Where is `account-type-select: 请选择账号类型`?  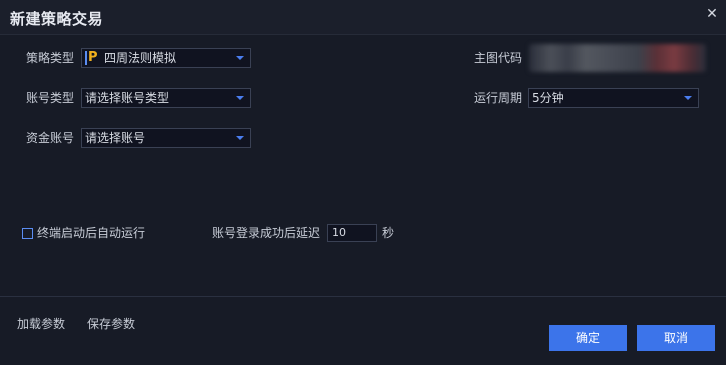 account-type-select: 请选择账号类型 is located at coordinates (166, 98).